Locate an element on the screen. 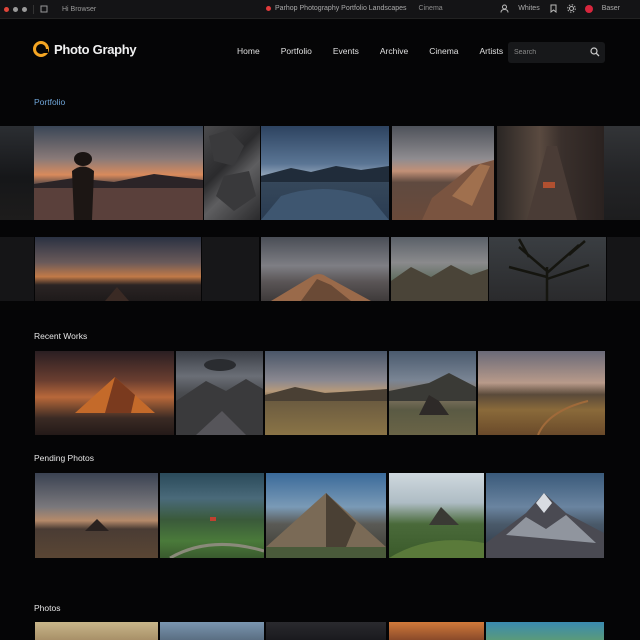  account-icon is located at coordinates (504, 8).